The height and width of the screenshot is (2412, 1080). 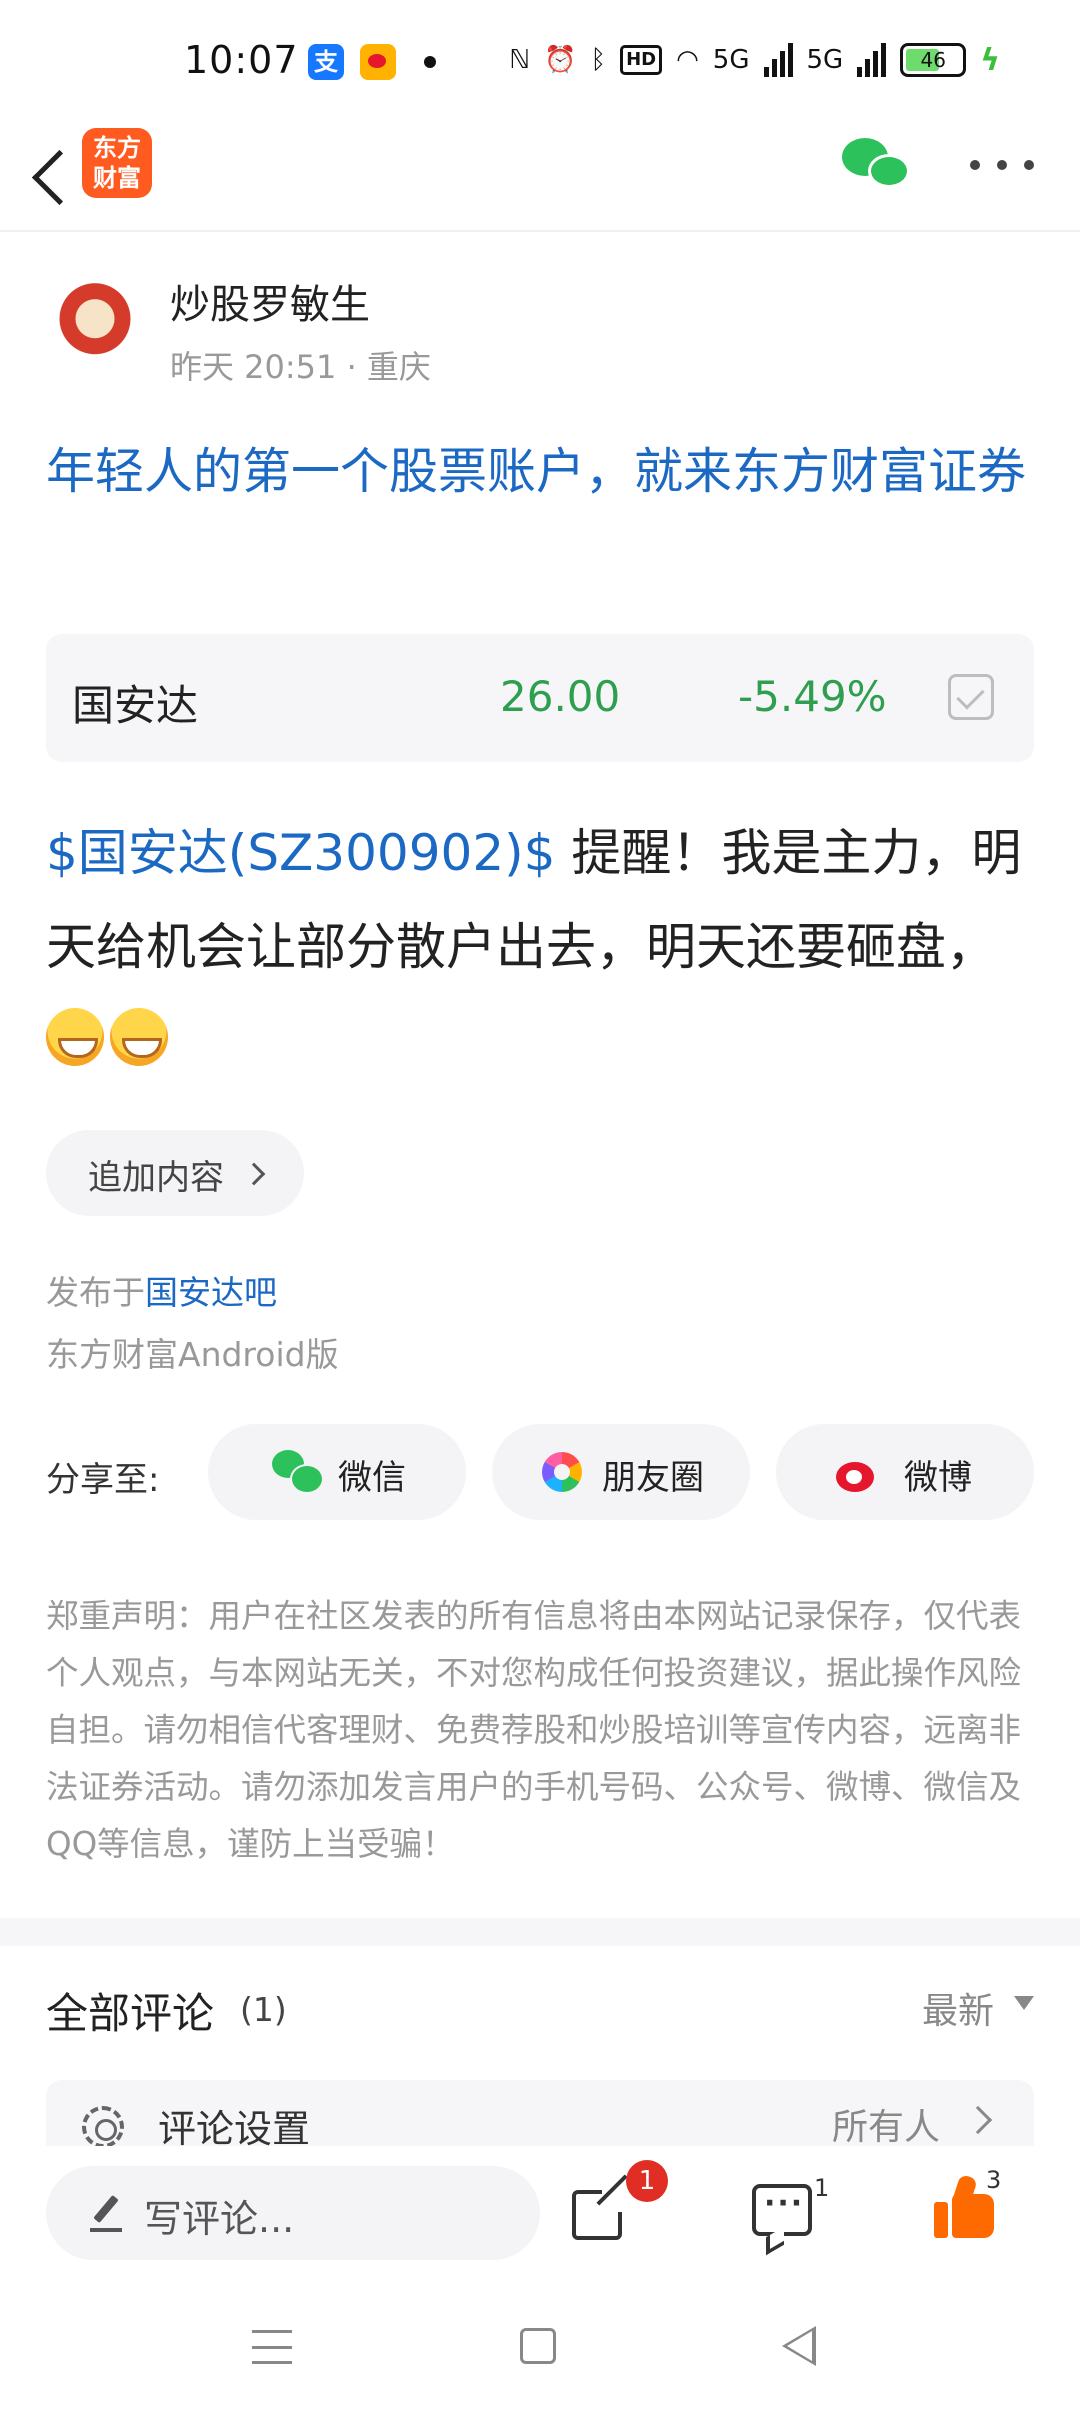 What do you see at coordinates (117, 163) in the screenshot?
I see `app-logo: 东方财富` at bounding box center [117, 163].